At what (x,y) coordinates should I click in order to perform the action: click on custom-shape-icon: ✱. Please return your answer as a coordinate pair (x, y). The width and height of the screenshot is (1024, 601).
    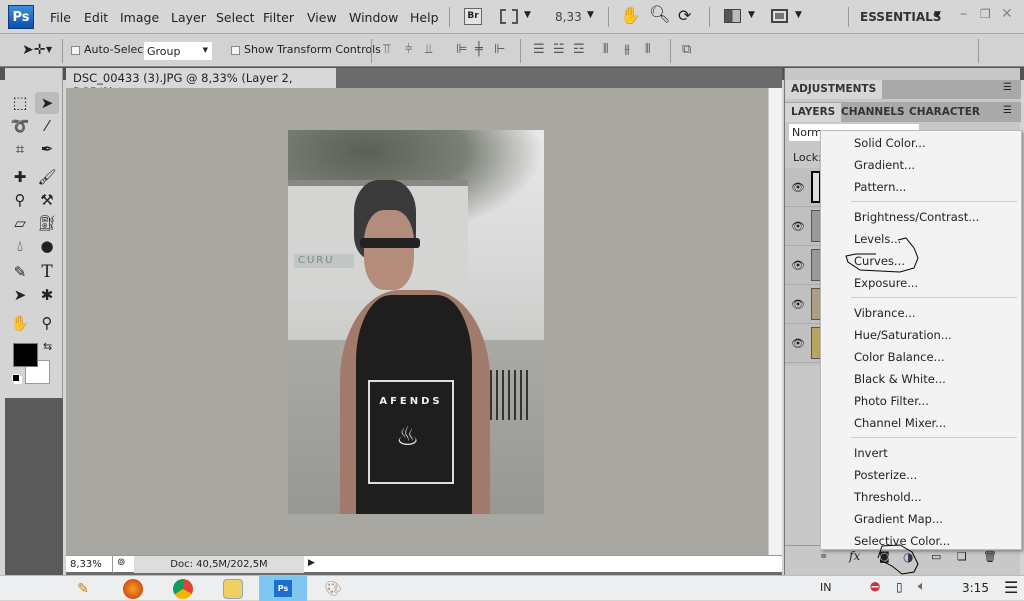
    Looking at the image, I should click on (47, 295).